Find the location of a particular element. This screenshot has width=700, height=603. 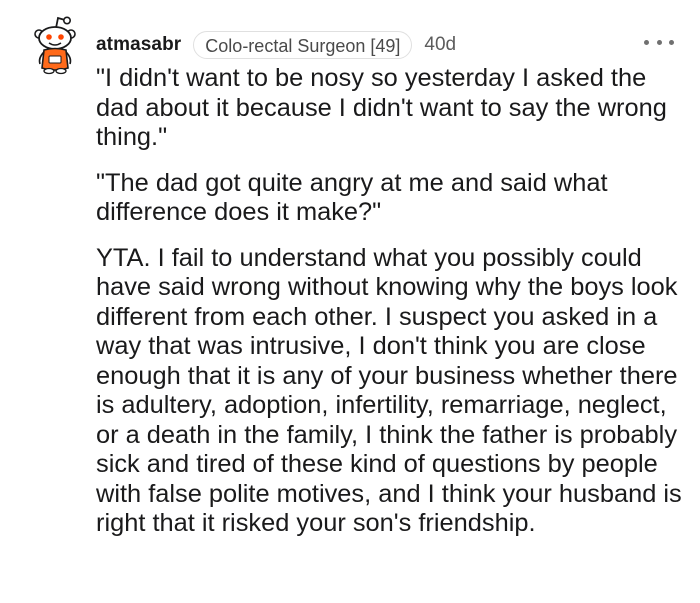

more-options-icon is located at coordinates (646, 42).